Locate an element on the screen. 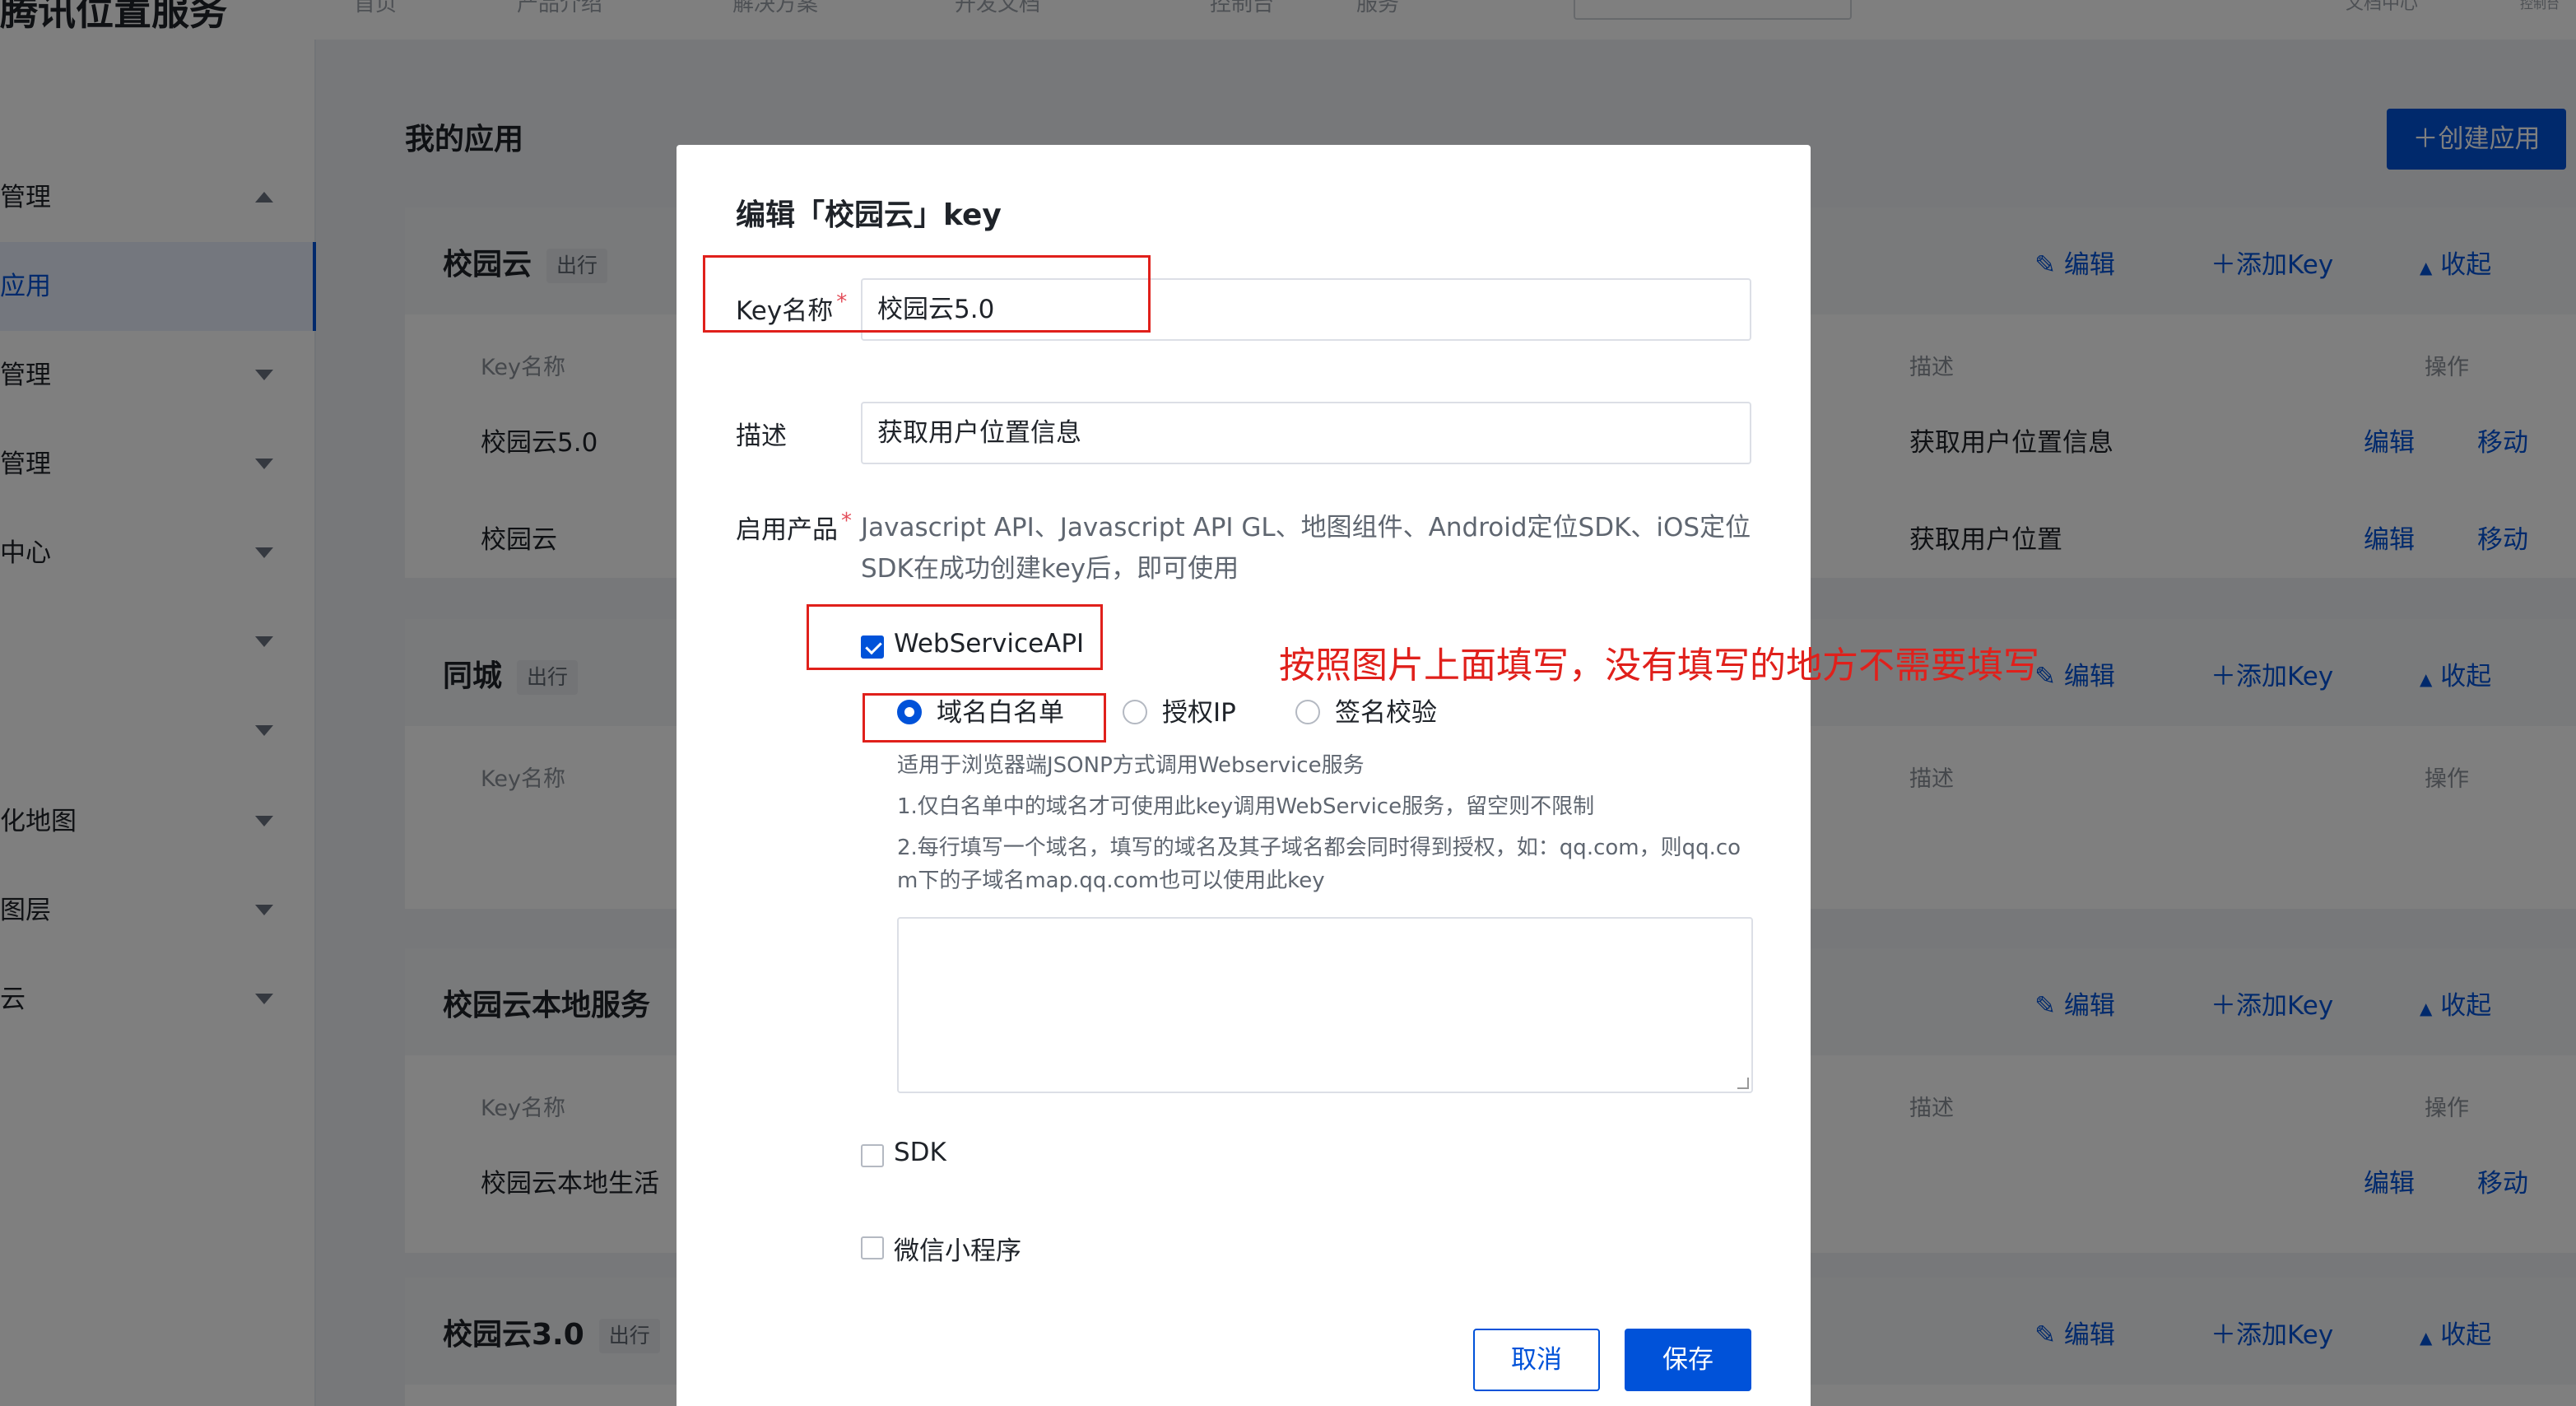 Image resolution: width=2576 pixels, height=1406 pixels. description-label: 描述 is located at coordinates (761, 436).